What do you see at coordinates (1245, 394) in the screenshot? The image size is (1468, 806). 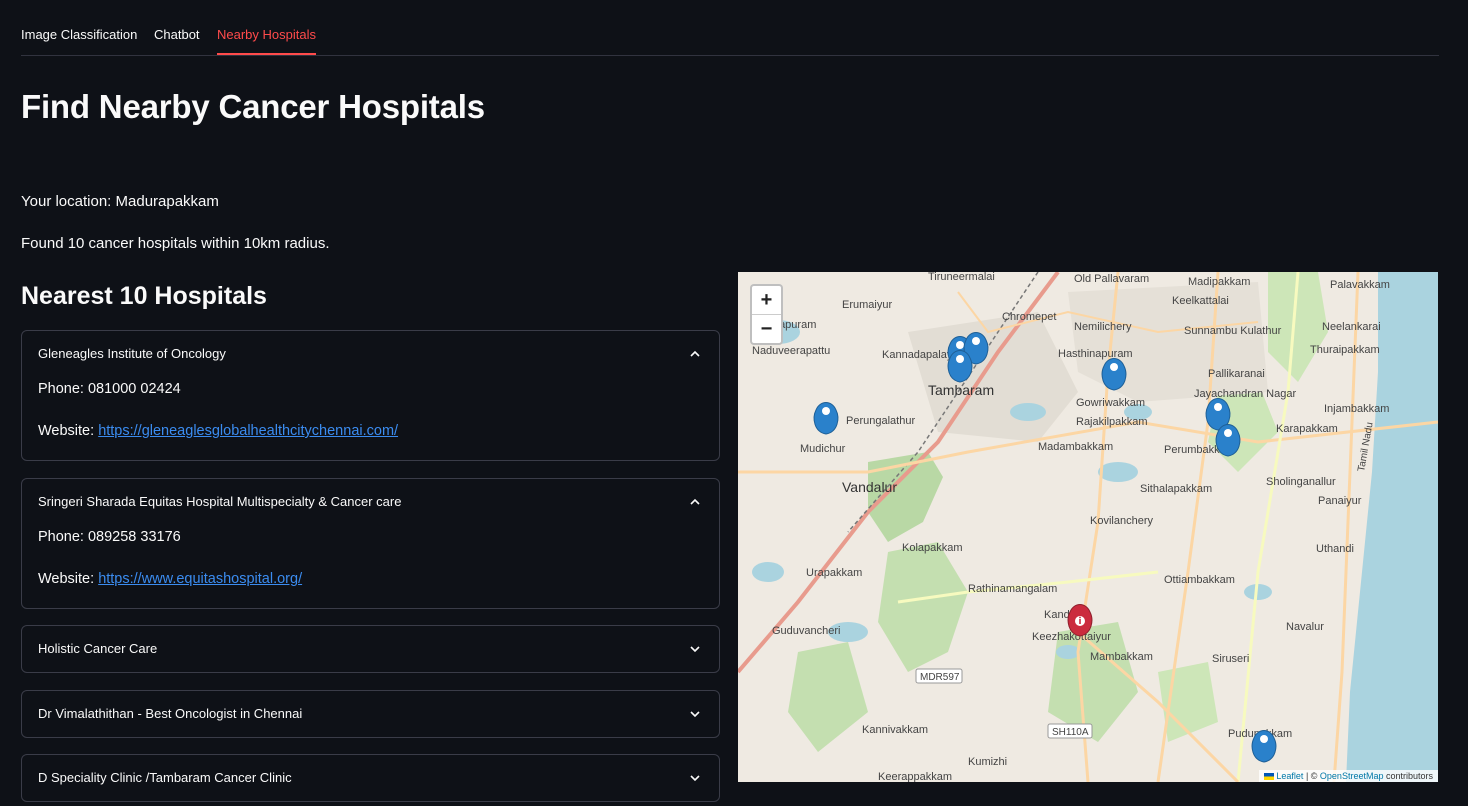 I see `map-place-label: Jayachandran Nagar` at bounding box center [1245, 394].